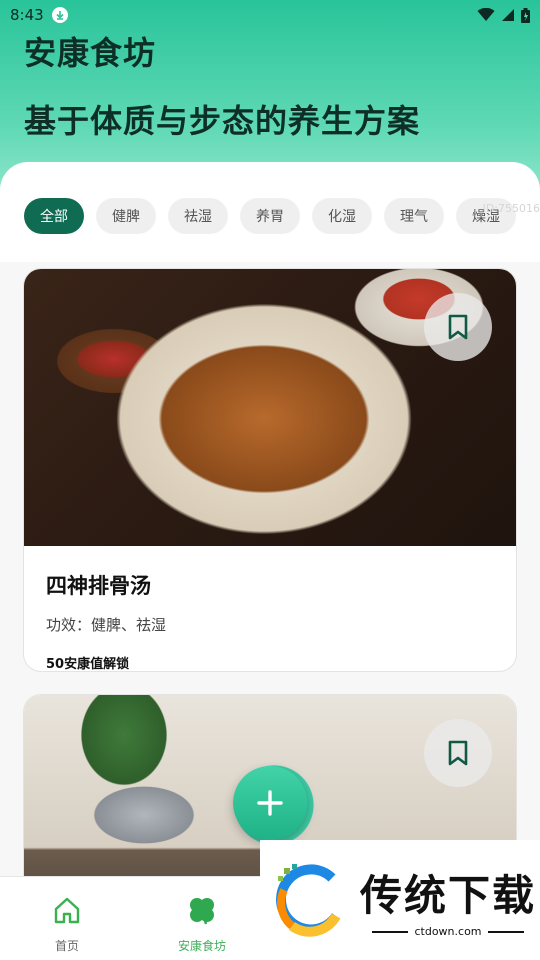  I want to click on recipe-effect: 功效：健脾、祛湿, so click(106, 625).